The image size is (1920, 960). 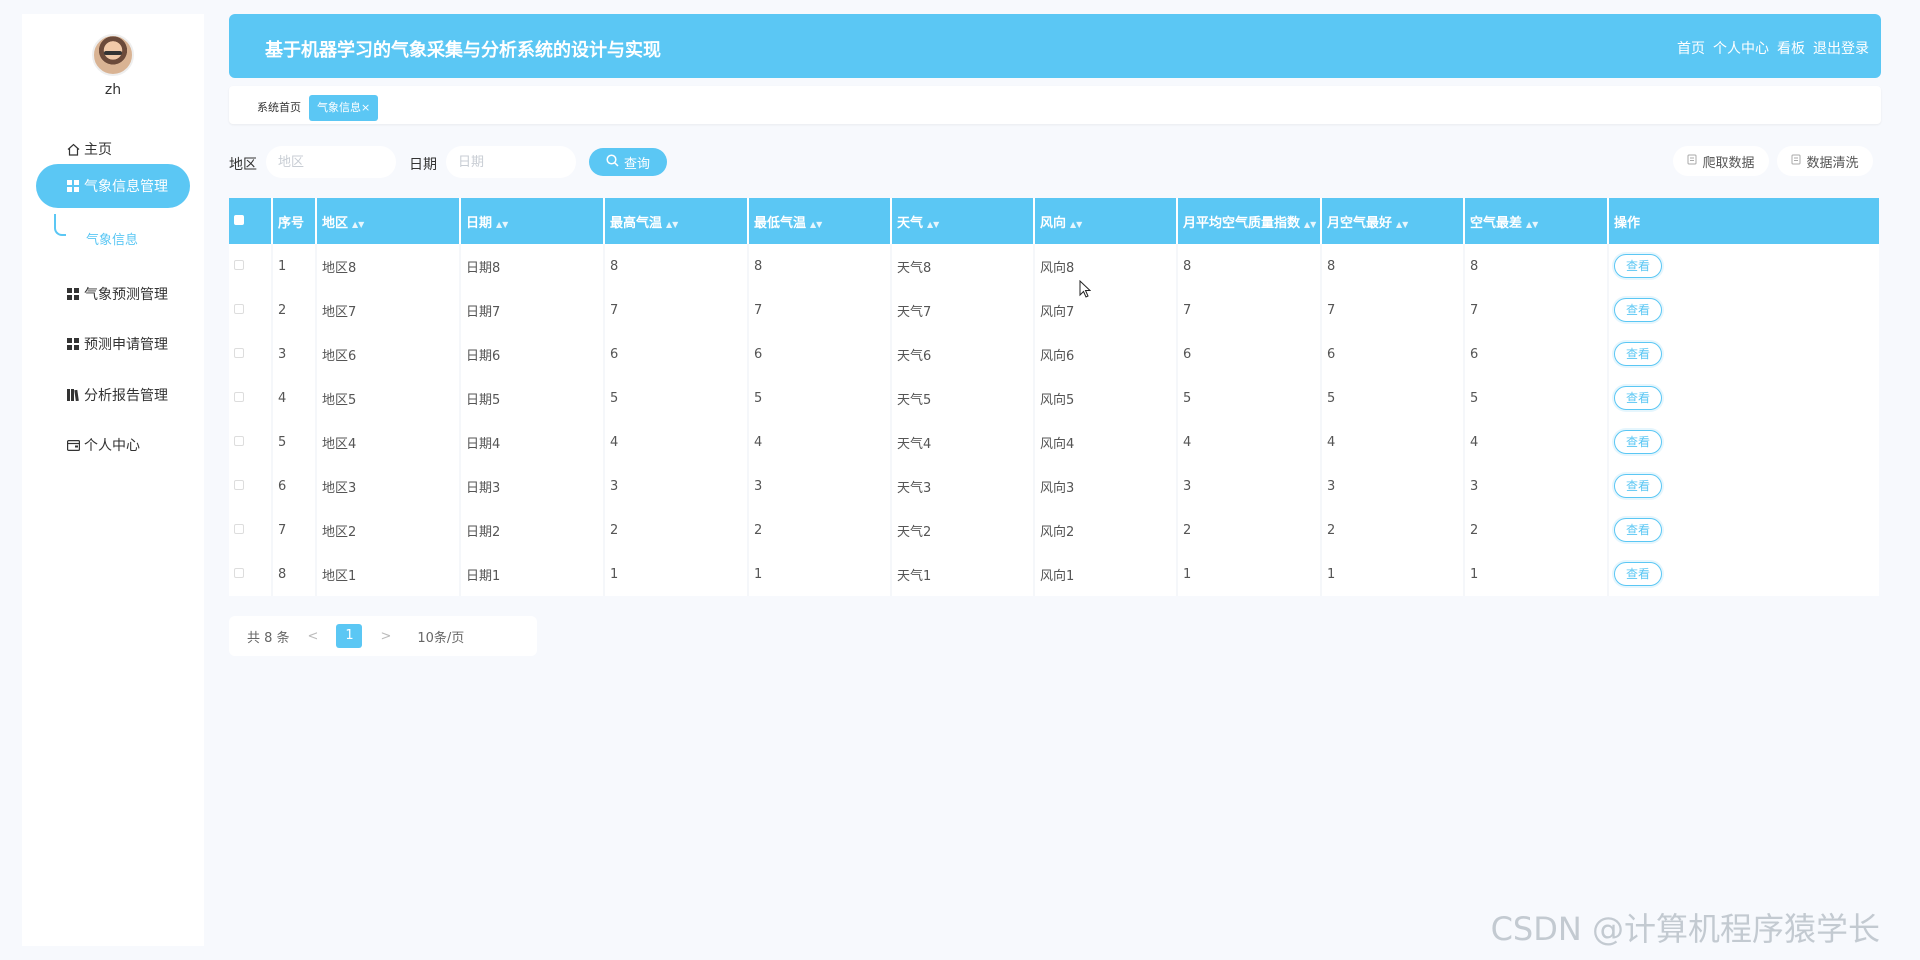 What do you see at coordinates (113, 55) in the screenshot?
I see `avatar` at bounding box center [113, 55].